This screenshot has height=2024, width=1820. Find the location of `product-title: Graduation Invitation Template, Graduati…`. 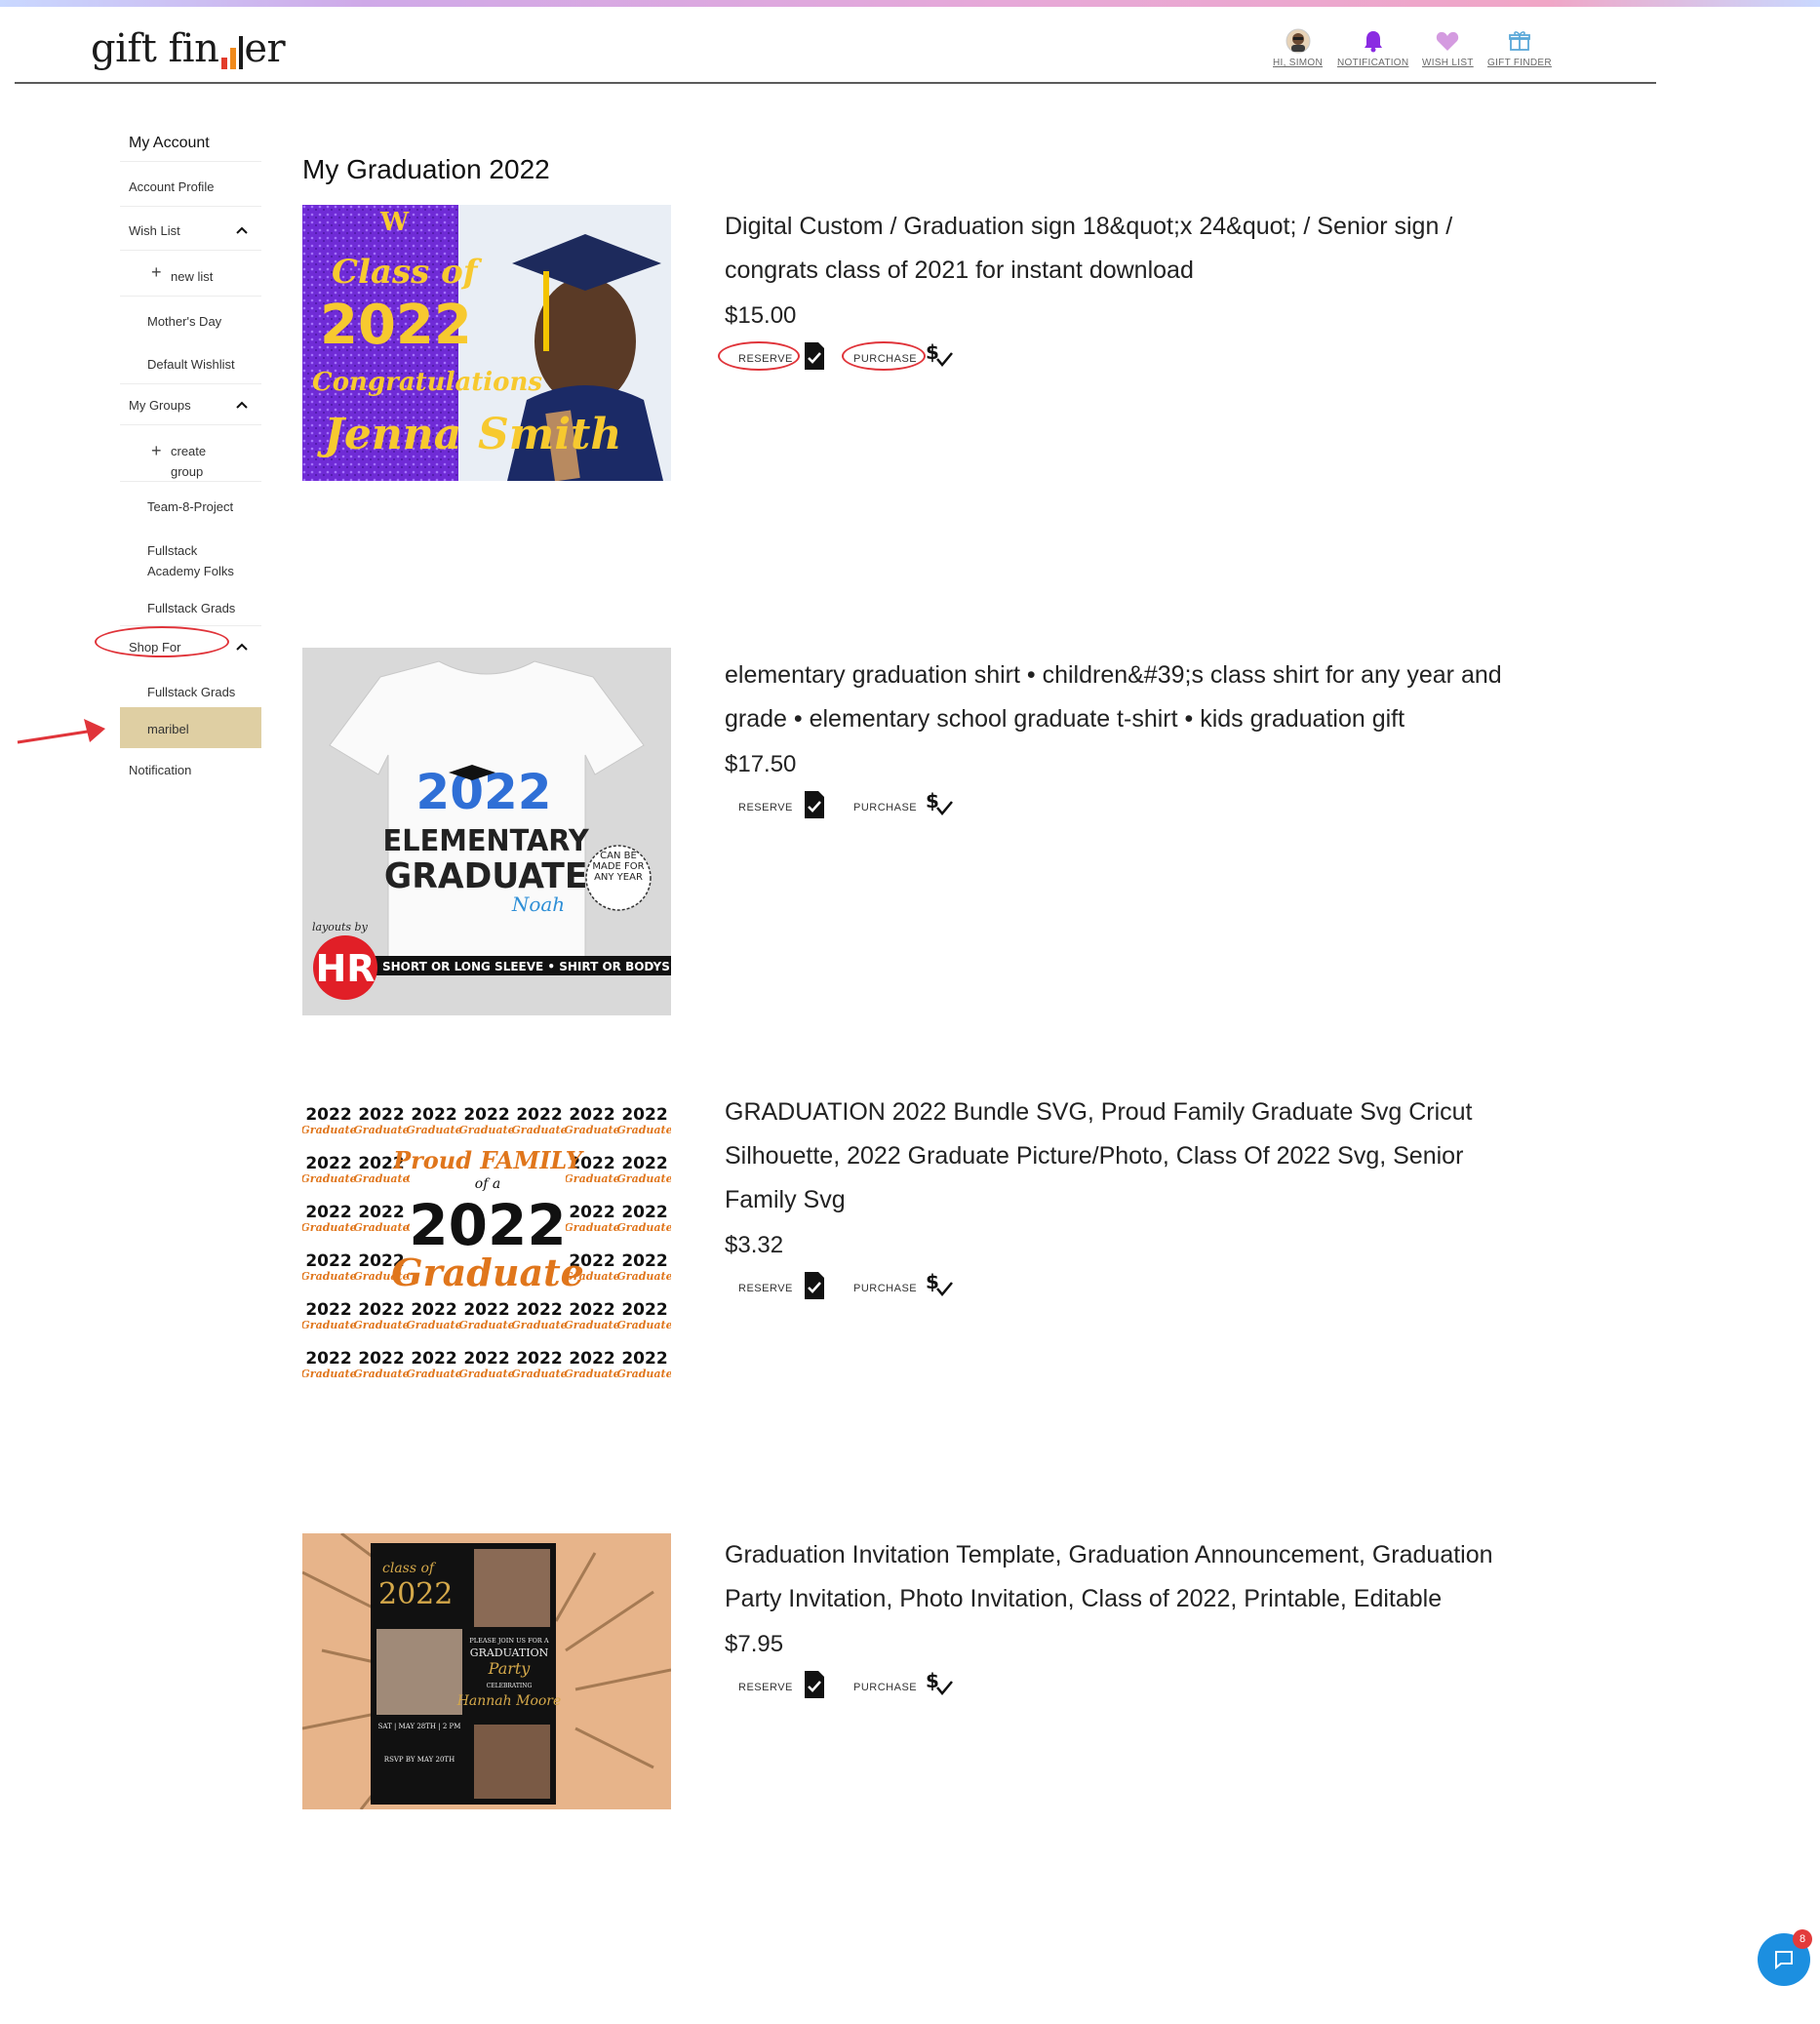

product-title: Graduation Invitation Template, Graduati… is located at coordinates (1124, 1577).